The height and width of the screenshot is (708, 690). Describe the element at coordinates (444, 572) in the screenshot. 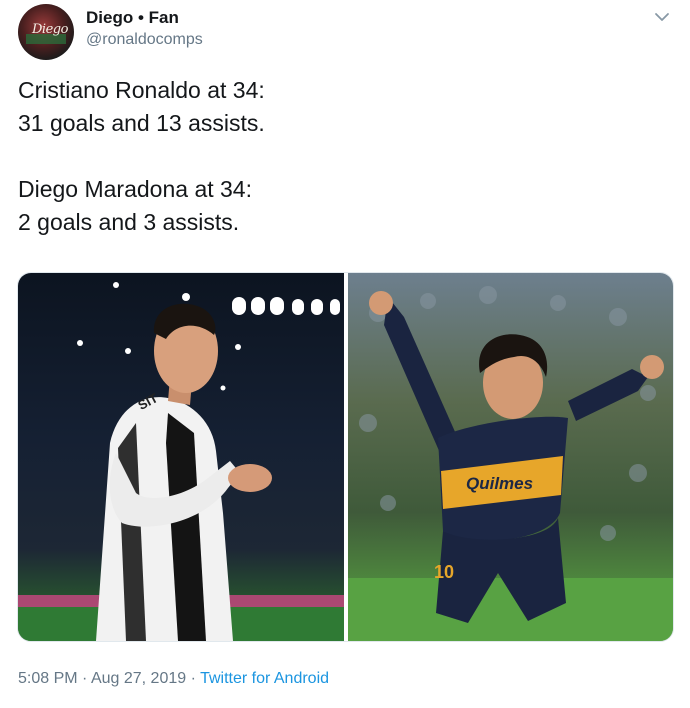

I see `shirt-number: 10` at that location.